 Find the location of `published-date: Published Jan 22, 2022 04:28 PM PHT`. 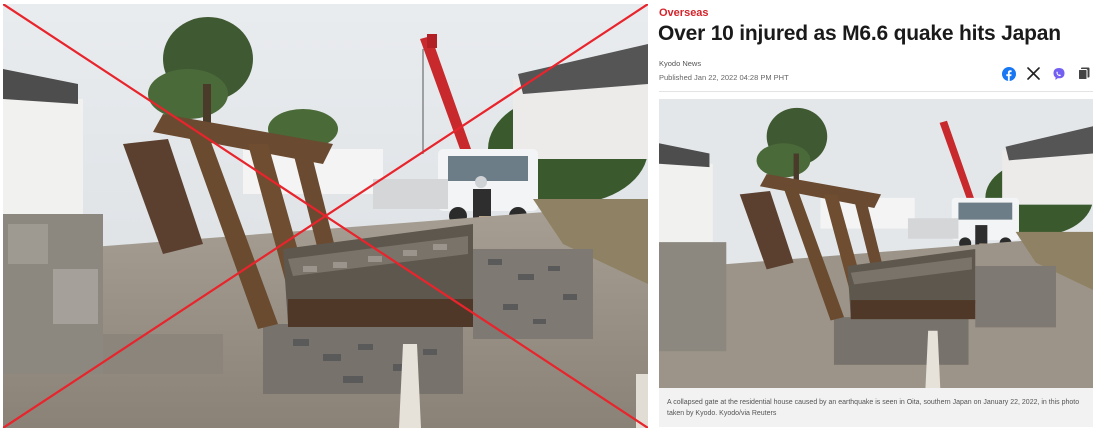

published-date: Published Jan 22, 2022 04:28 PM PHT is located at coordinates (724, 77).